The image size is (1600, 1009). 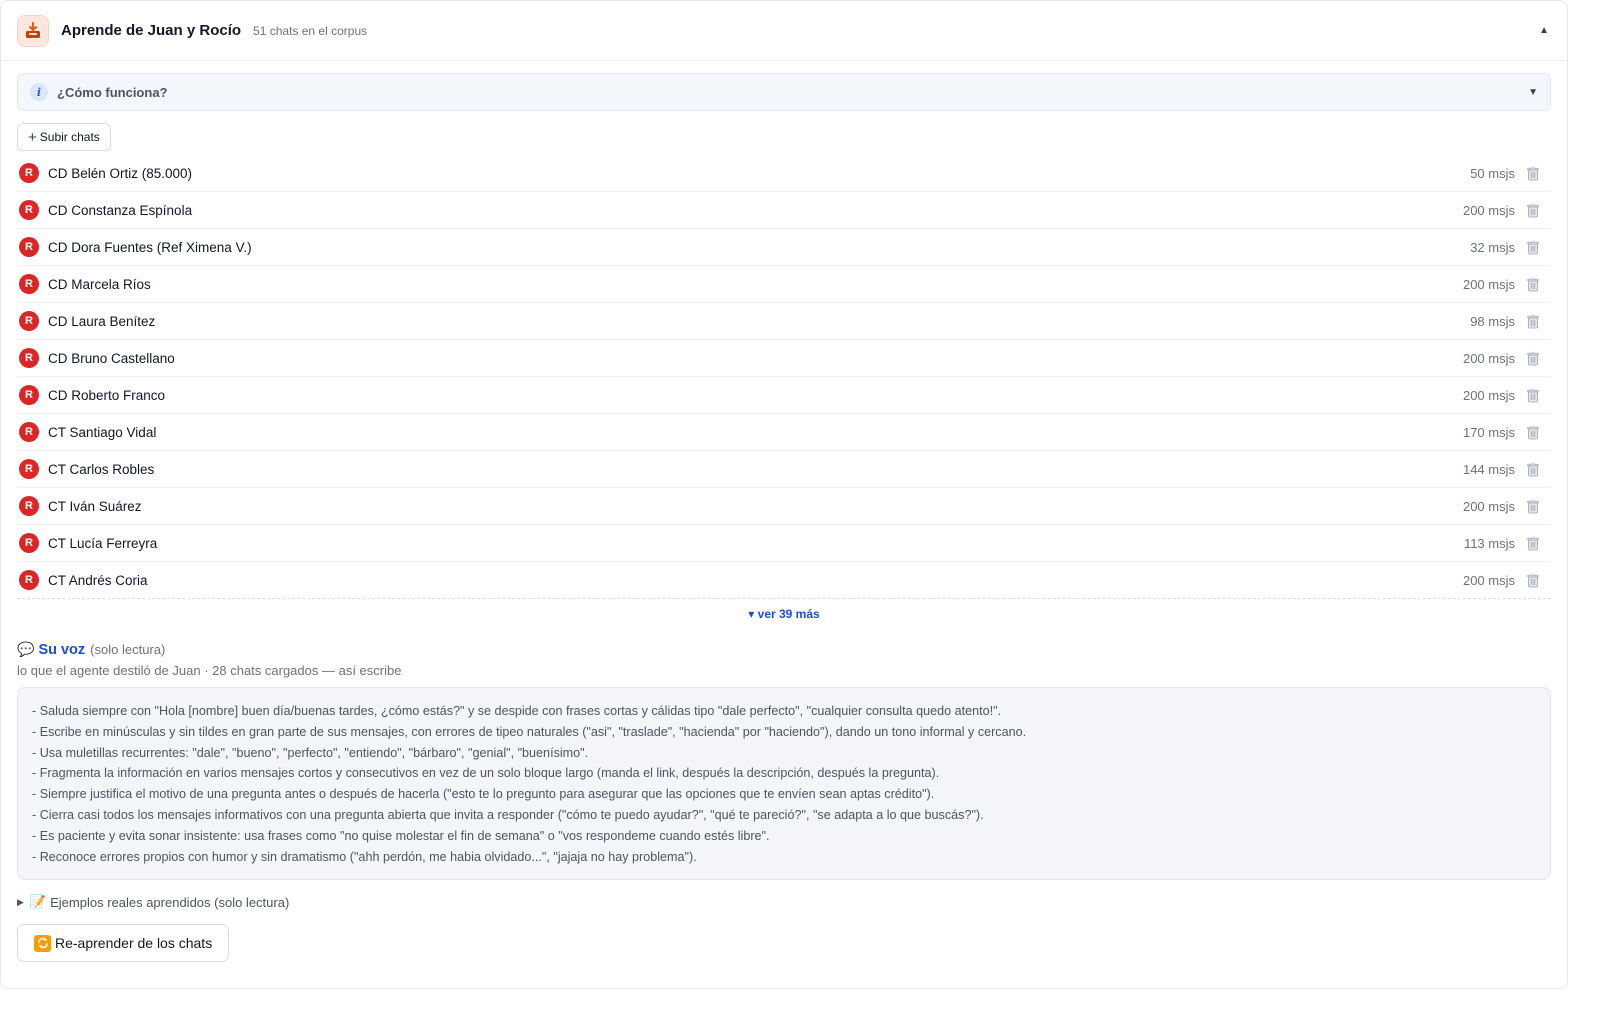 I want to click on chat-message-count: 113 msjs, so click(x=1489, y=543).